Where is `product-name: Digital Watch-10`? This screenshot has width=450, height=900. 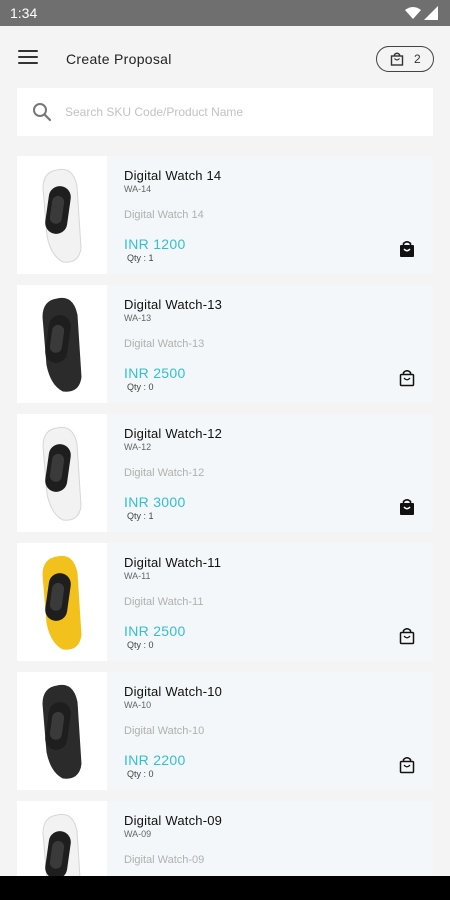 product-name: Digital Watch-10 is located at coordinates (173, 691).